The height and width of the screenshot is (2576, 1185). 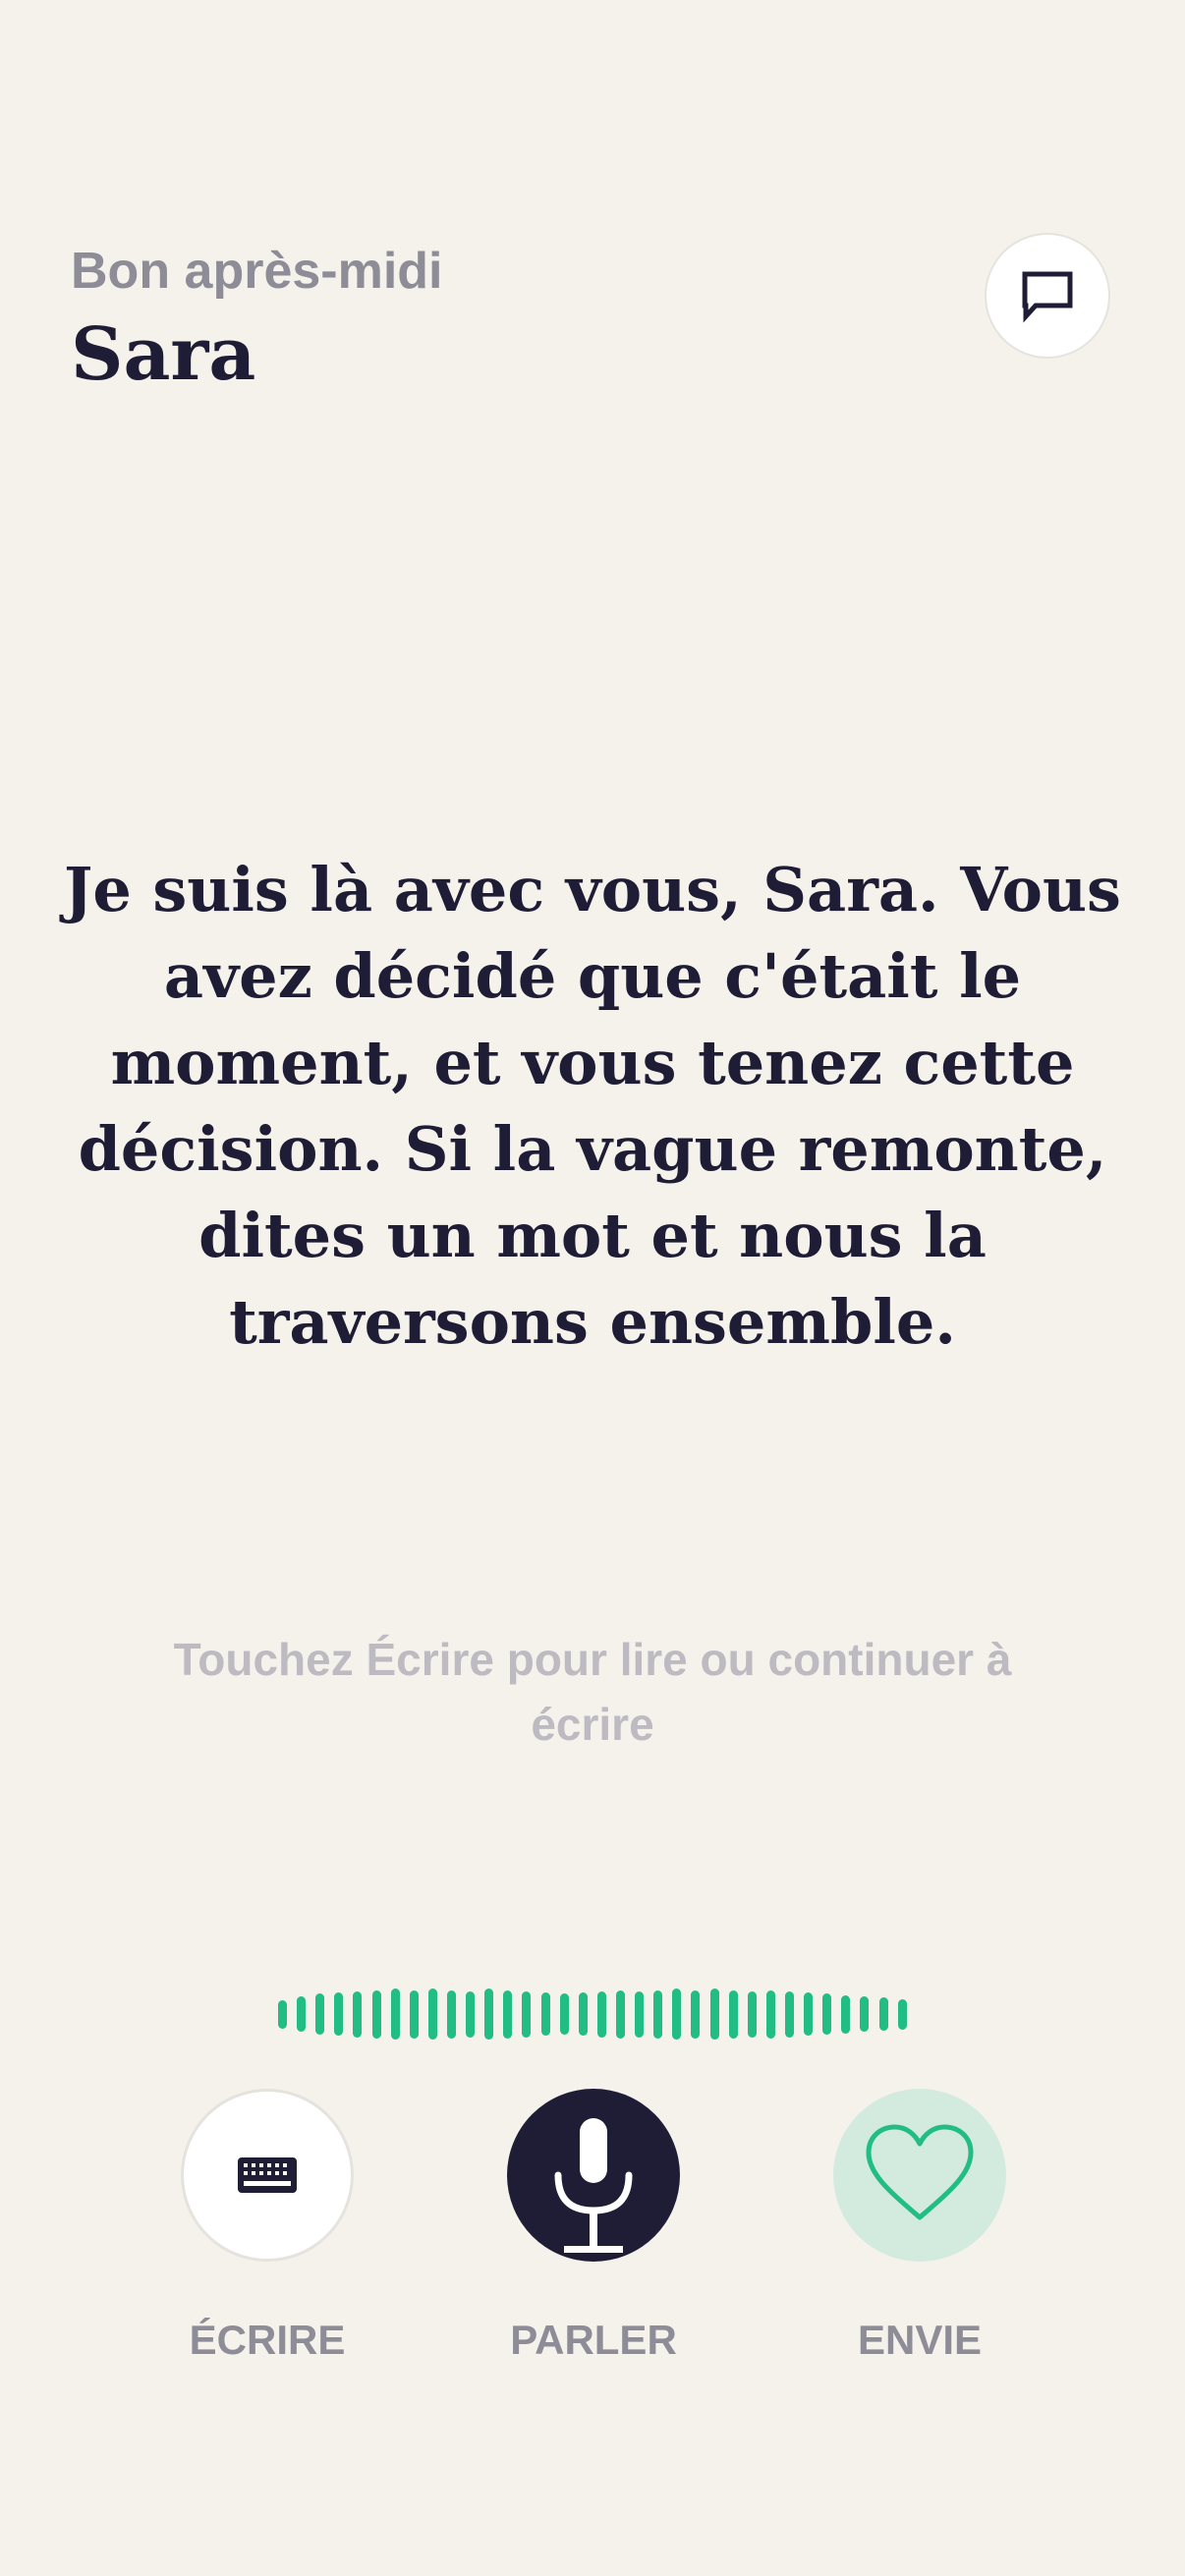 What do you see at coordinates (592, 2014) in the screenshot?
I see `voice-waveform` at bounding box center [592, 2014].